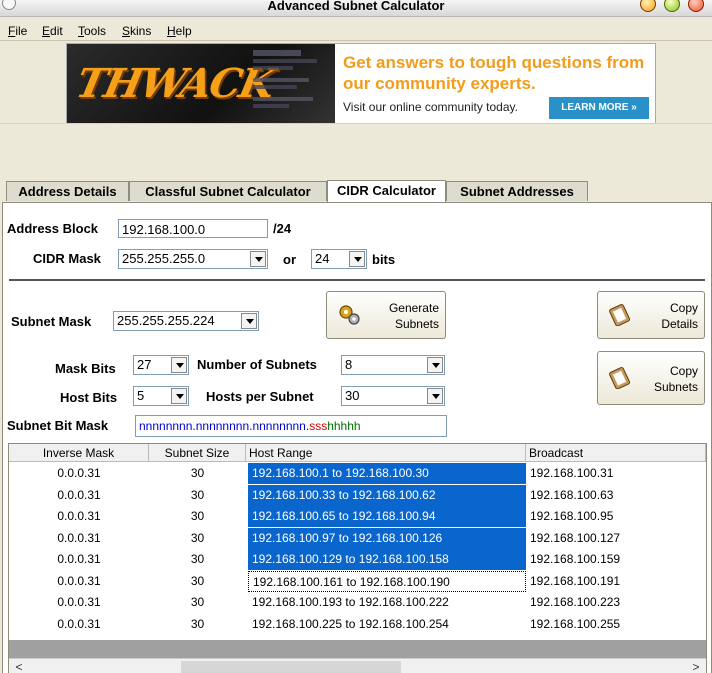  I want to click on title-bar: Advanced Subnet Calculator, so click(356, 8).